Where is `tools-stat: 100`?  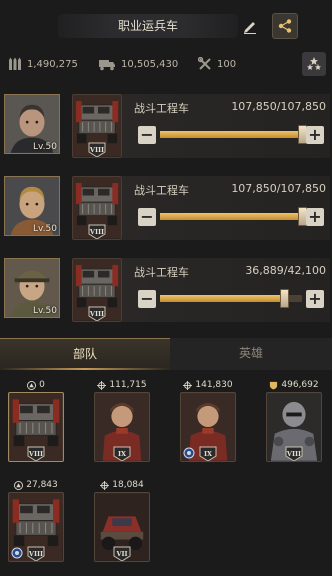
tools-stat: 100 is located at coordinates (217, 64).